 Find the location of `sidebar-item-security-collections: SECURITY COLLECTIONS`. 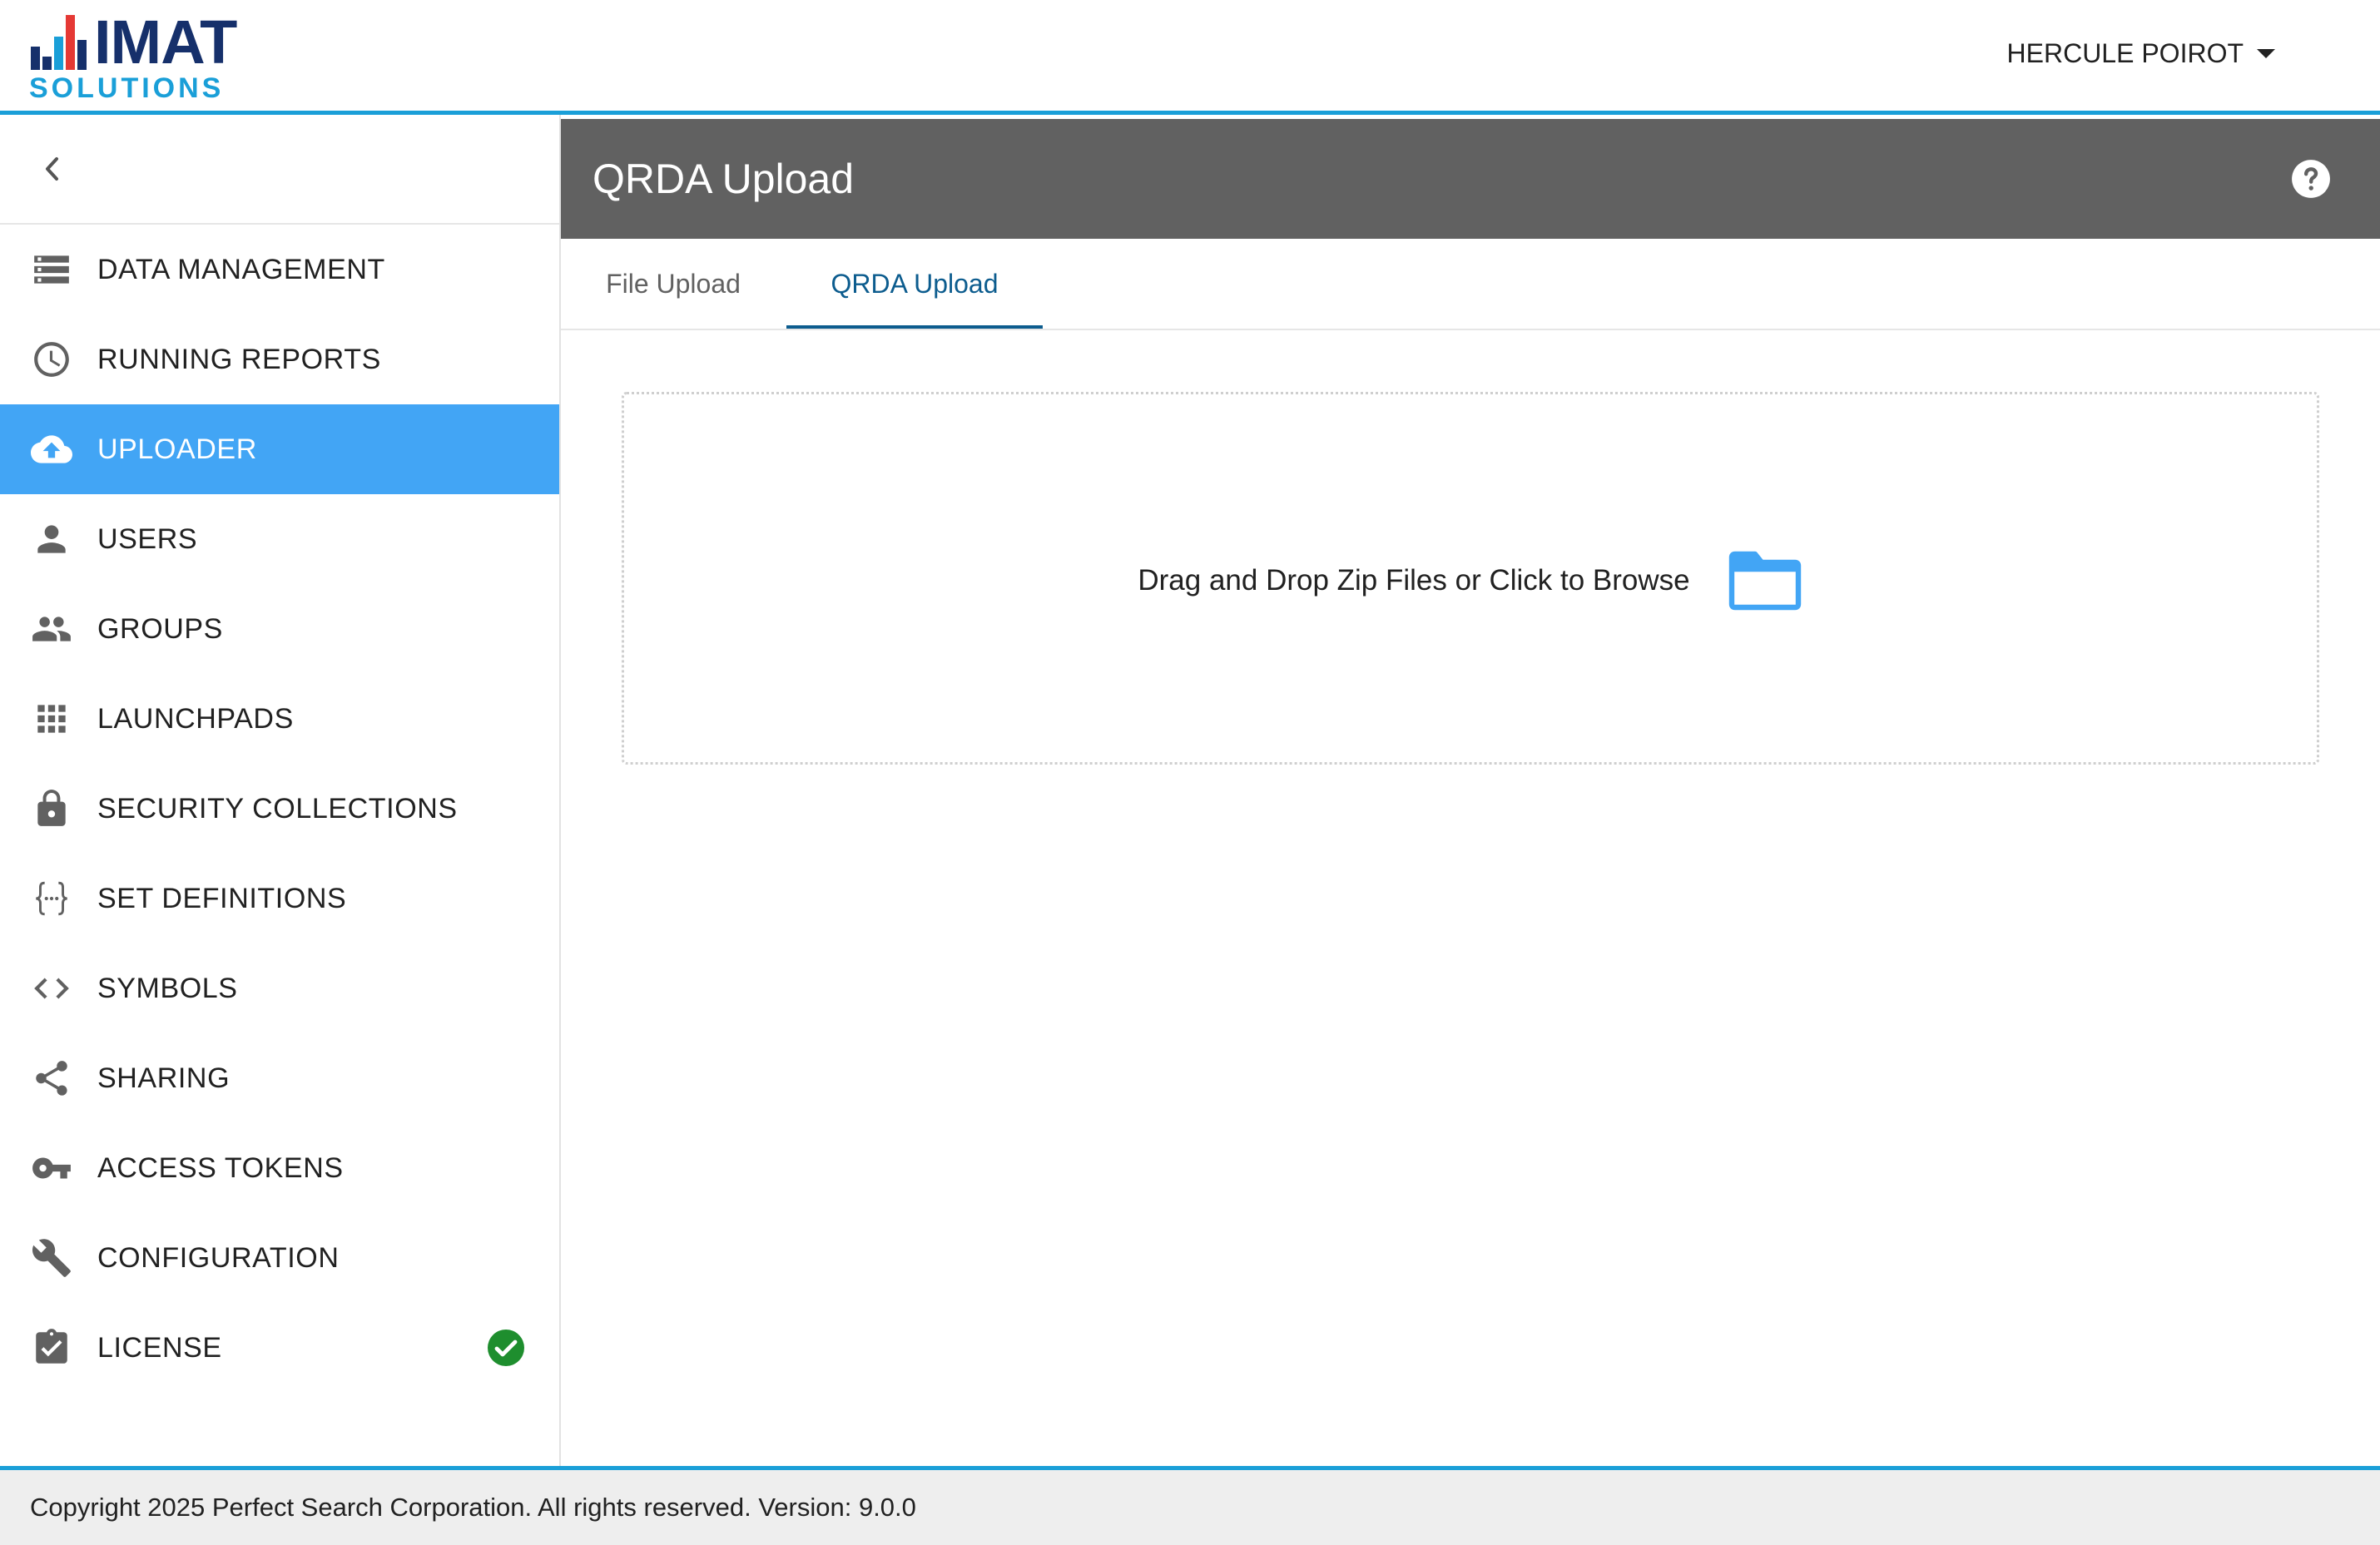

sidebar-item-security-collections: SECURITY COLLECTIONS is located at coordinates (279, 809).